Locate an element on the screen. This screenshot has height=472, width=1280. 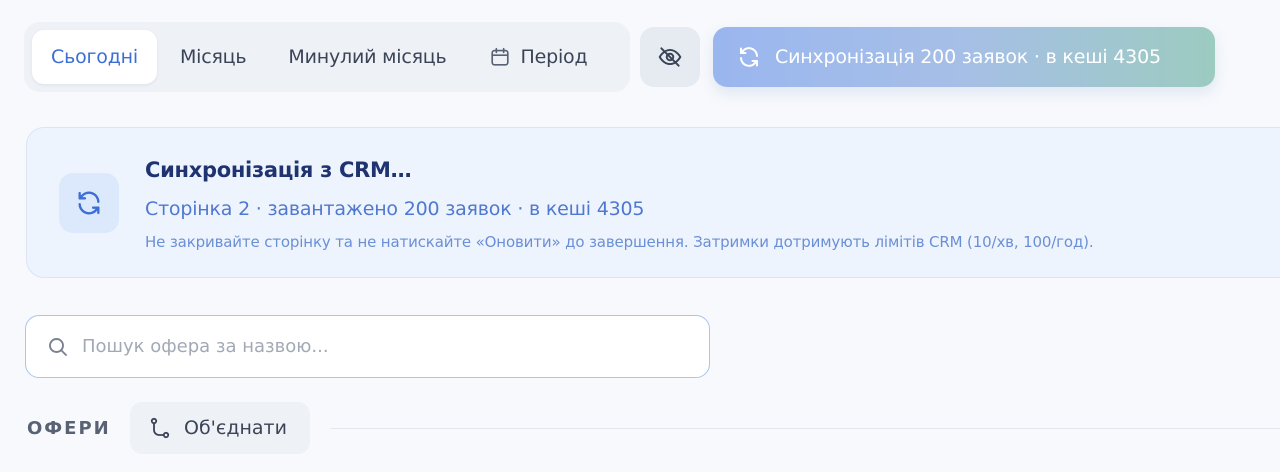
tab-today: Сьогодні is located at coordinates (94, 57).